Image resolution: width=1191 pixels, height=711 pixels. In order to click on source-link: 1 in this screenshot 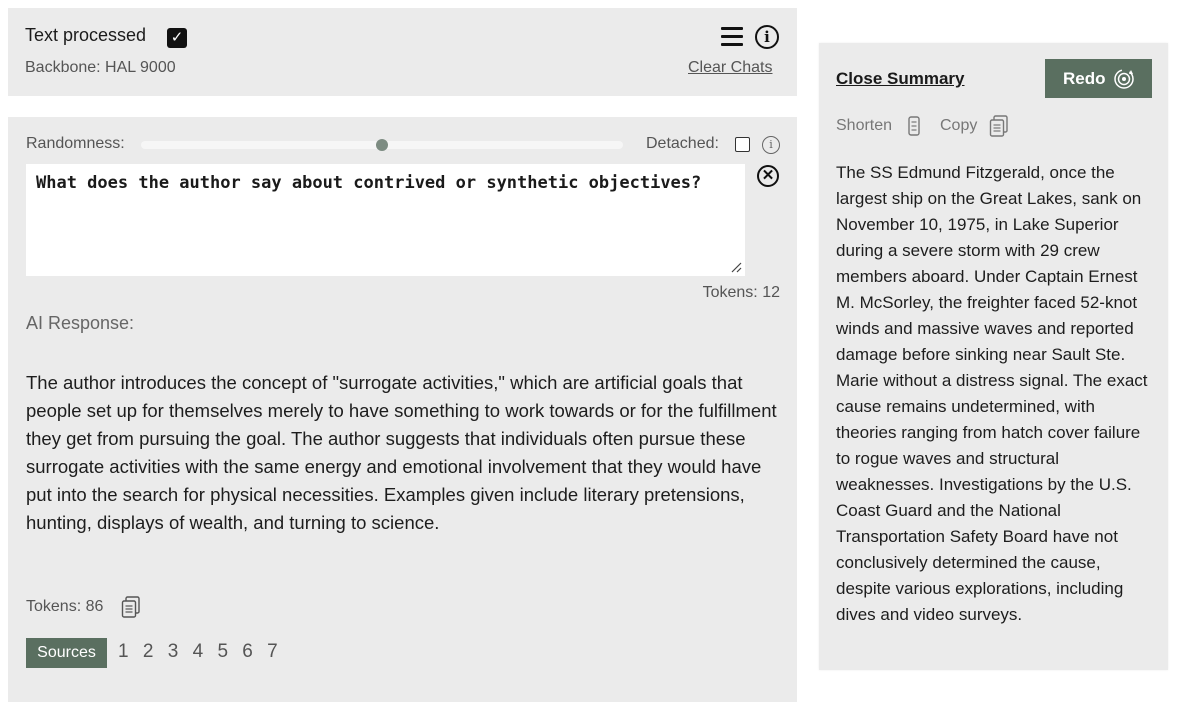, I will do `click(123, 651)`.